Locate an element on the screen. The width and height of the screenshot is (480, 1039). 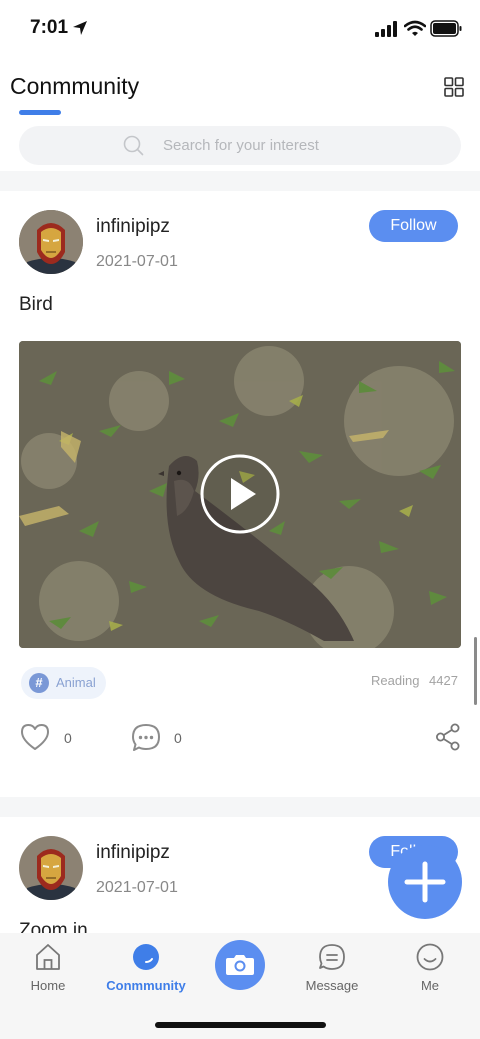
message-icon is located at coordinates (332, 957).